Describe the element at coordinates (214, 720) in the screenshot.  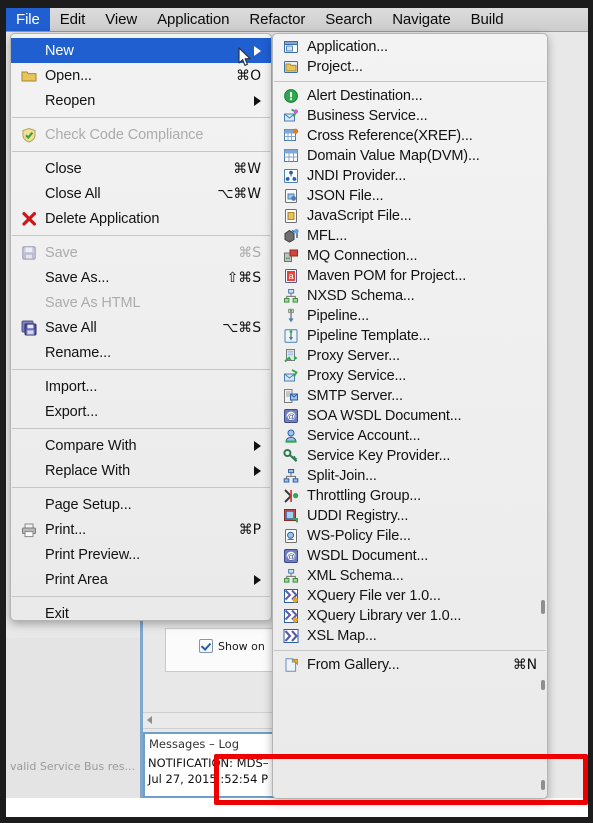
I see `horizontal-scrollbar` at that location.